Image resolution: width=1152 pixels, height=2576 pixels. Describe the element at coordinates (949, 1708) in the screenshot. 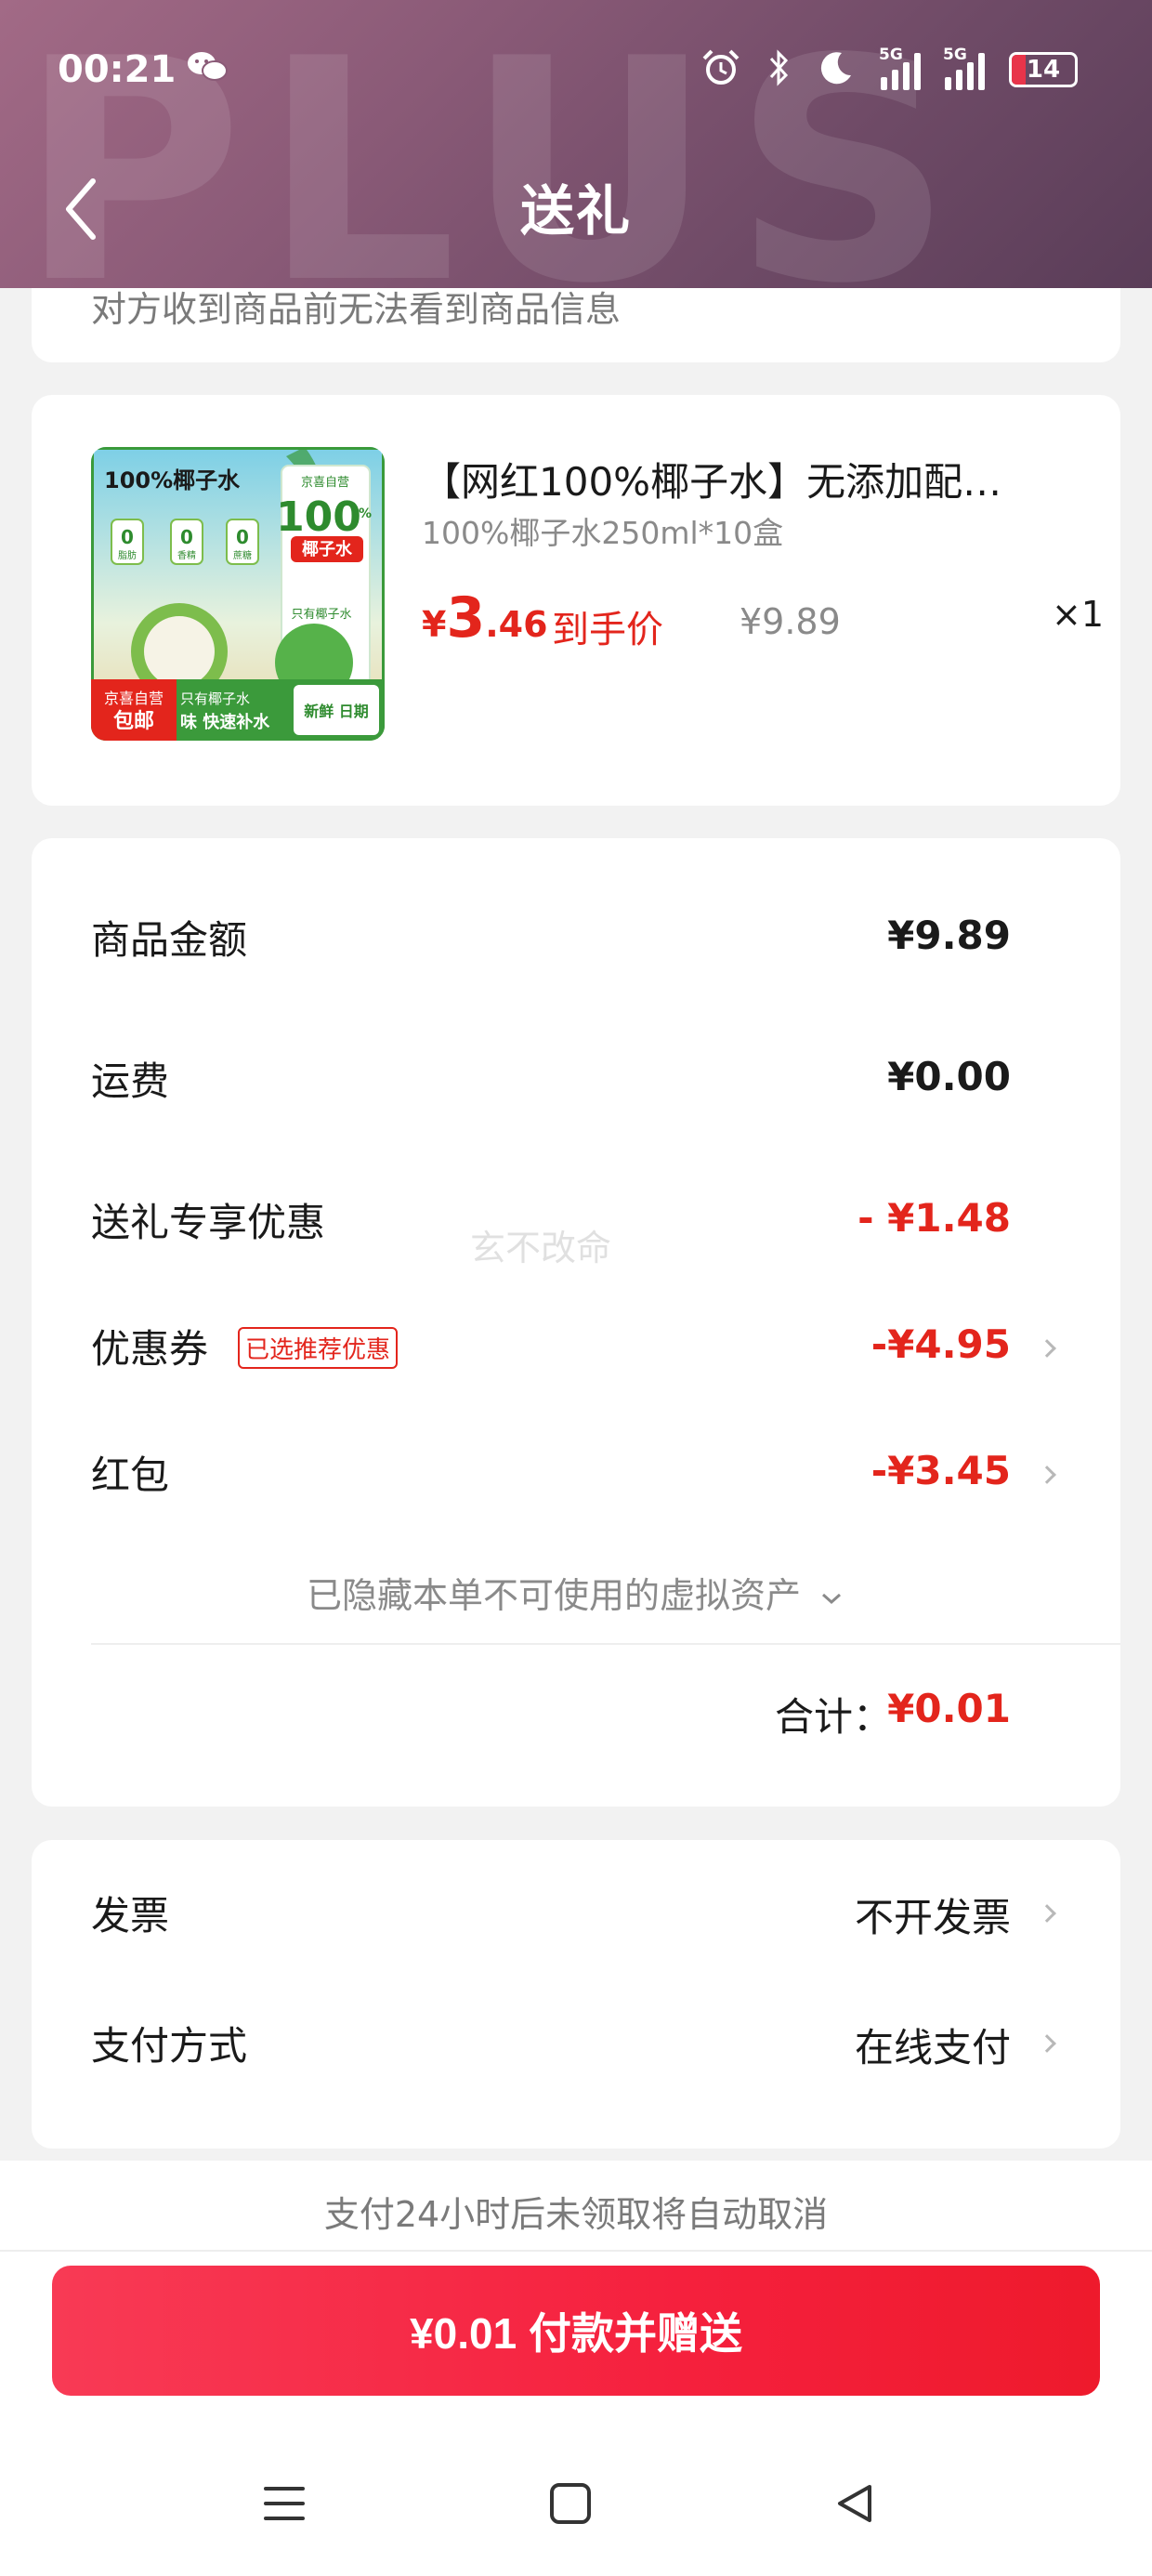

I see `total-value: ¥0.01` at that location.